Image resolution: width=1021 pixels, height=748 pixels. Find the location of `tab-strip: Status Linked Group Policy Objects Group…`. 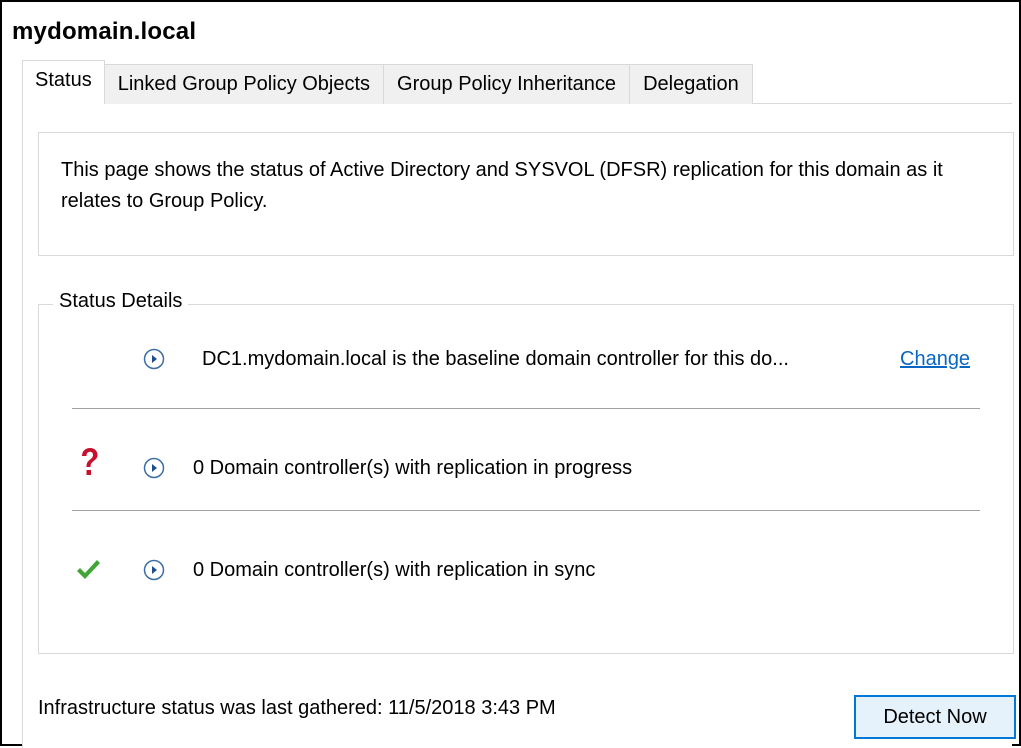

tab-strip: Status Linked Group Policy Objects Group… is located at coordinates (387, 82).